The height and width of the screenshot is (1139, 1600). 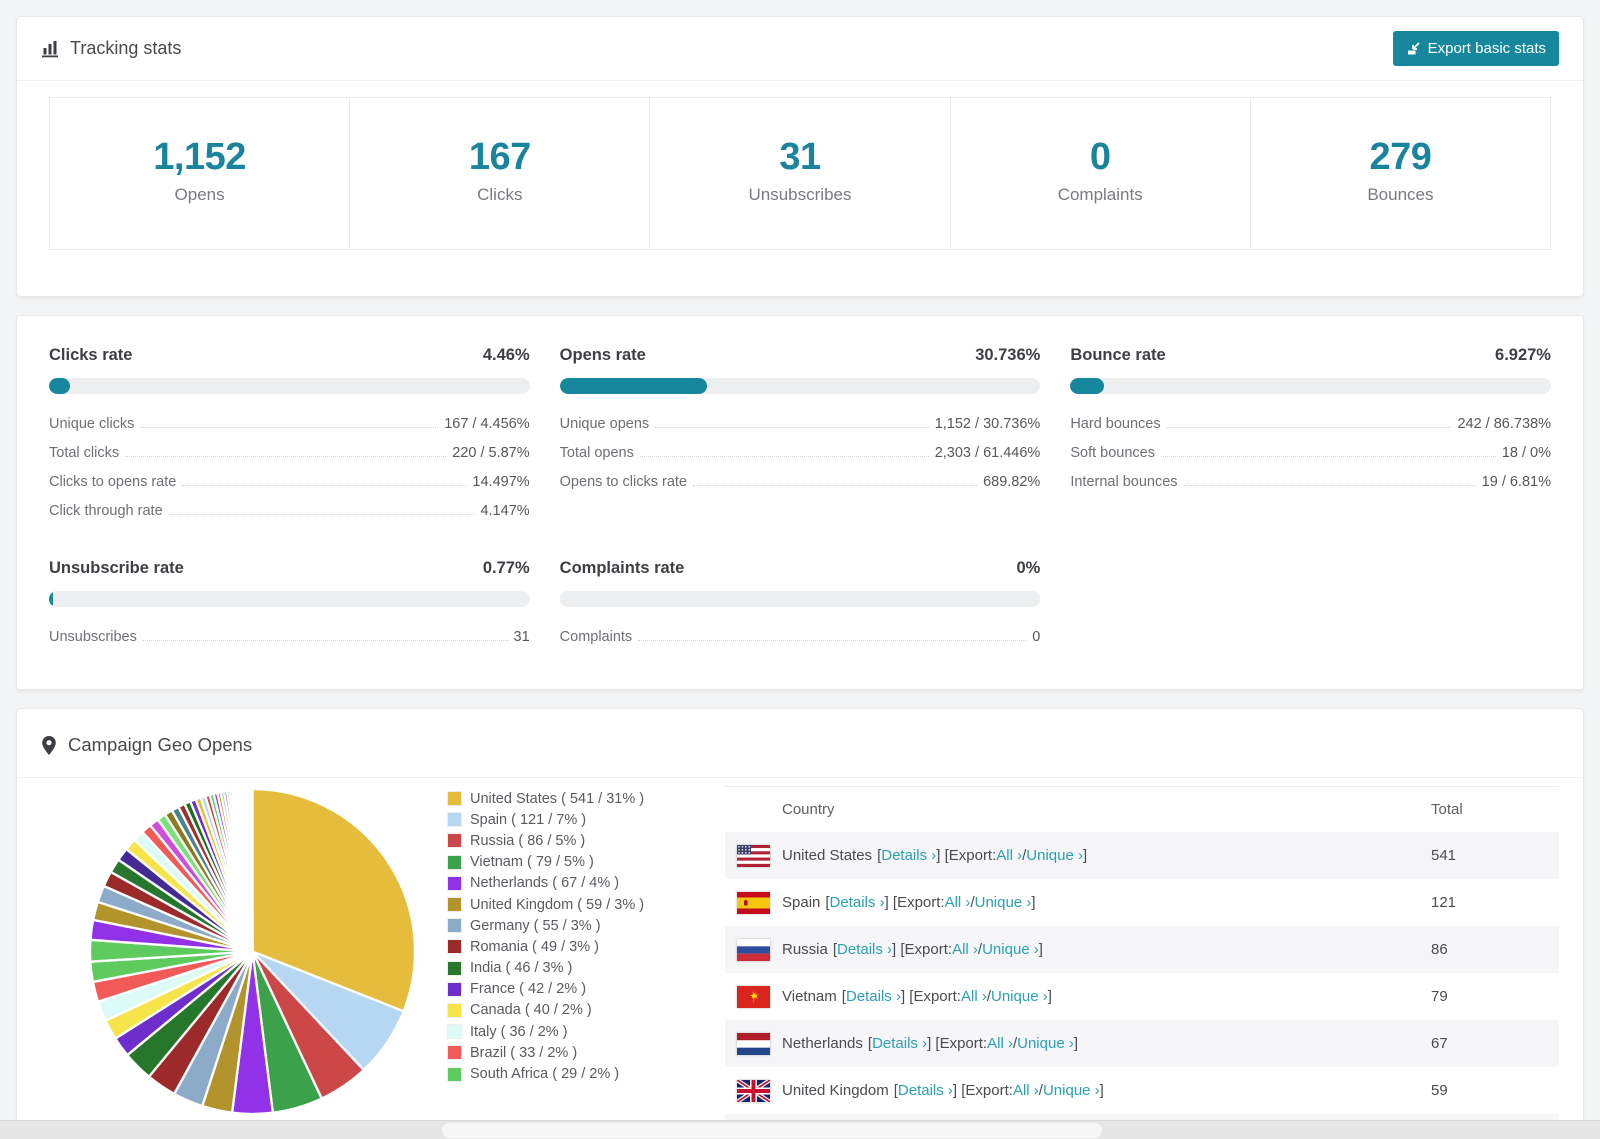 I want to click on rate-head: Opens rate 30.736%, so click(x=800, y=355).